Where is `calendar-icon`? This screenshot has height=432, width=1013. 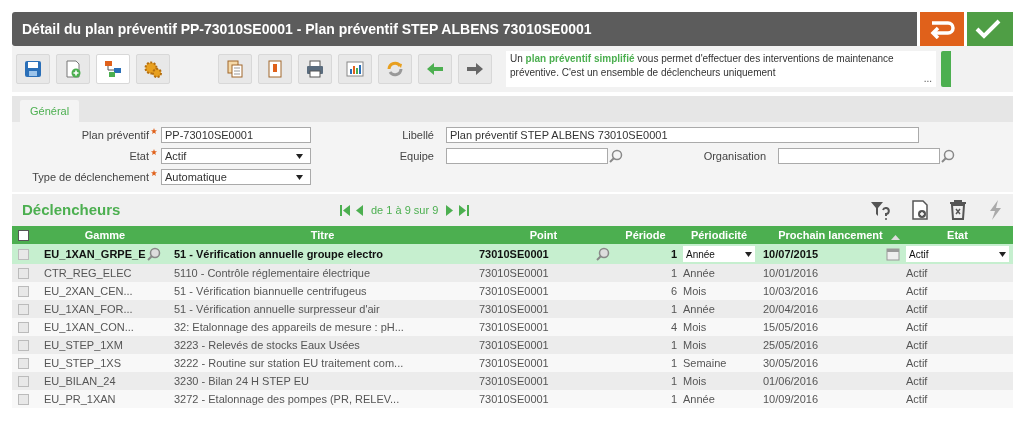 calendar-icon is located at coordinates (893, 254).